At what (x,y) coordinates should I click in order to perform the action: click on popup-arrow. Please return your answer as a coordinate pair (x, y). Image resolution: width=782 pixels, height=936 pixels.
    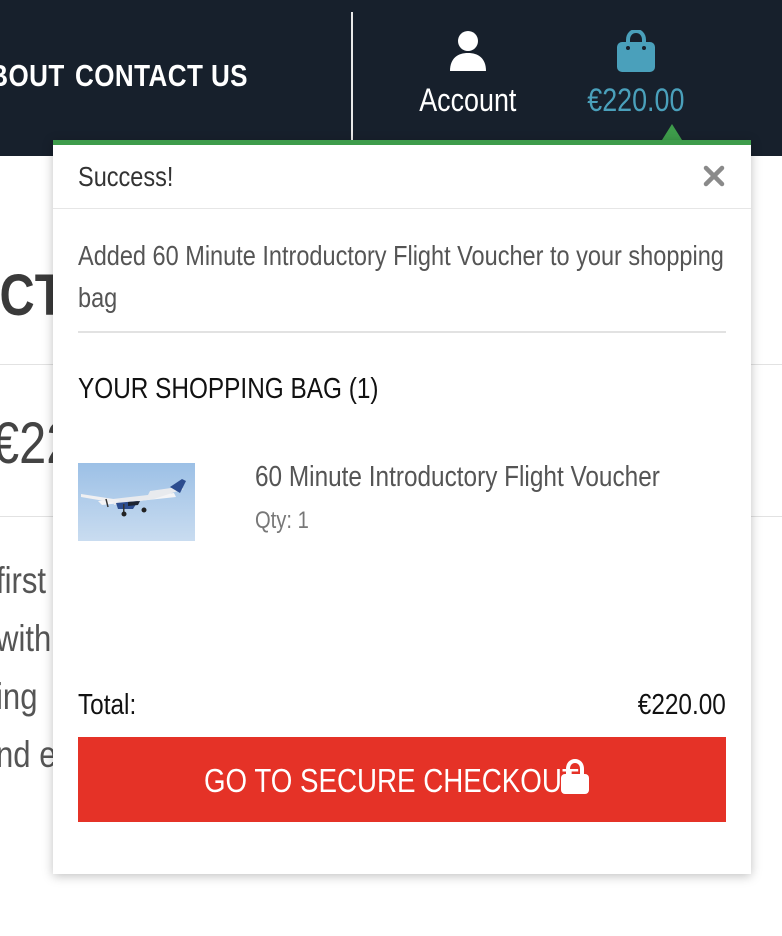
    Looking at the image, I should click on (672, 132).